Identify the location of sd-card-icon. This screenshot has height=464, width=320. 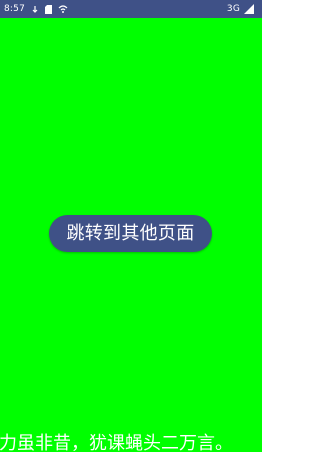
(49, 9).